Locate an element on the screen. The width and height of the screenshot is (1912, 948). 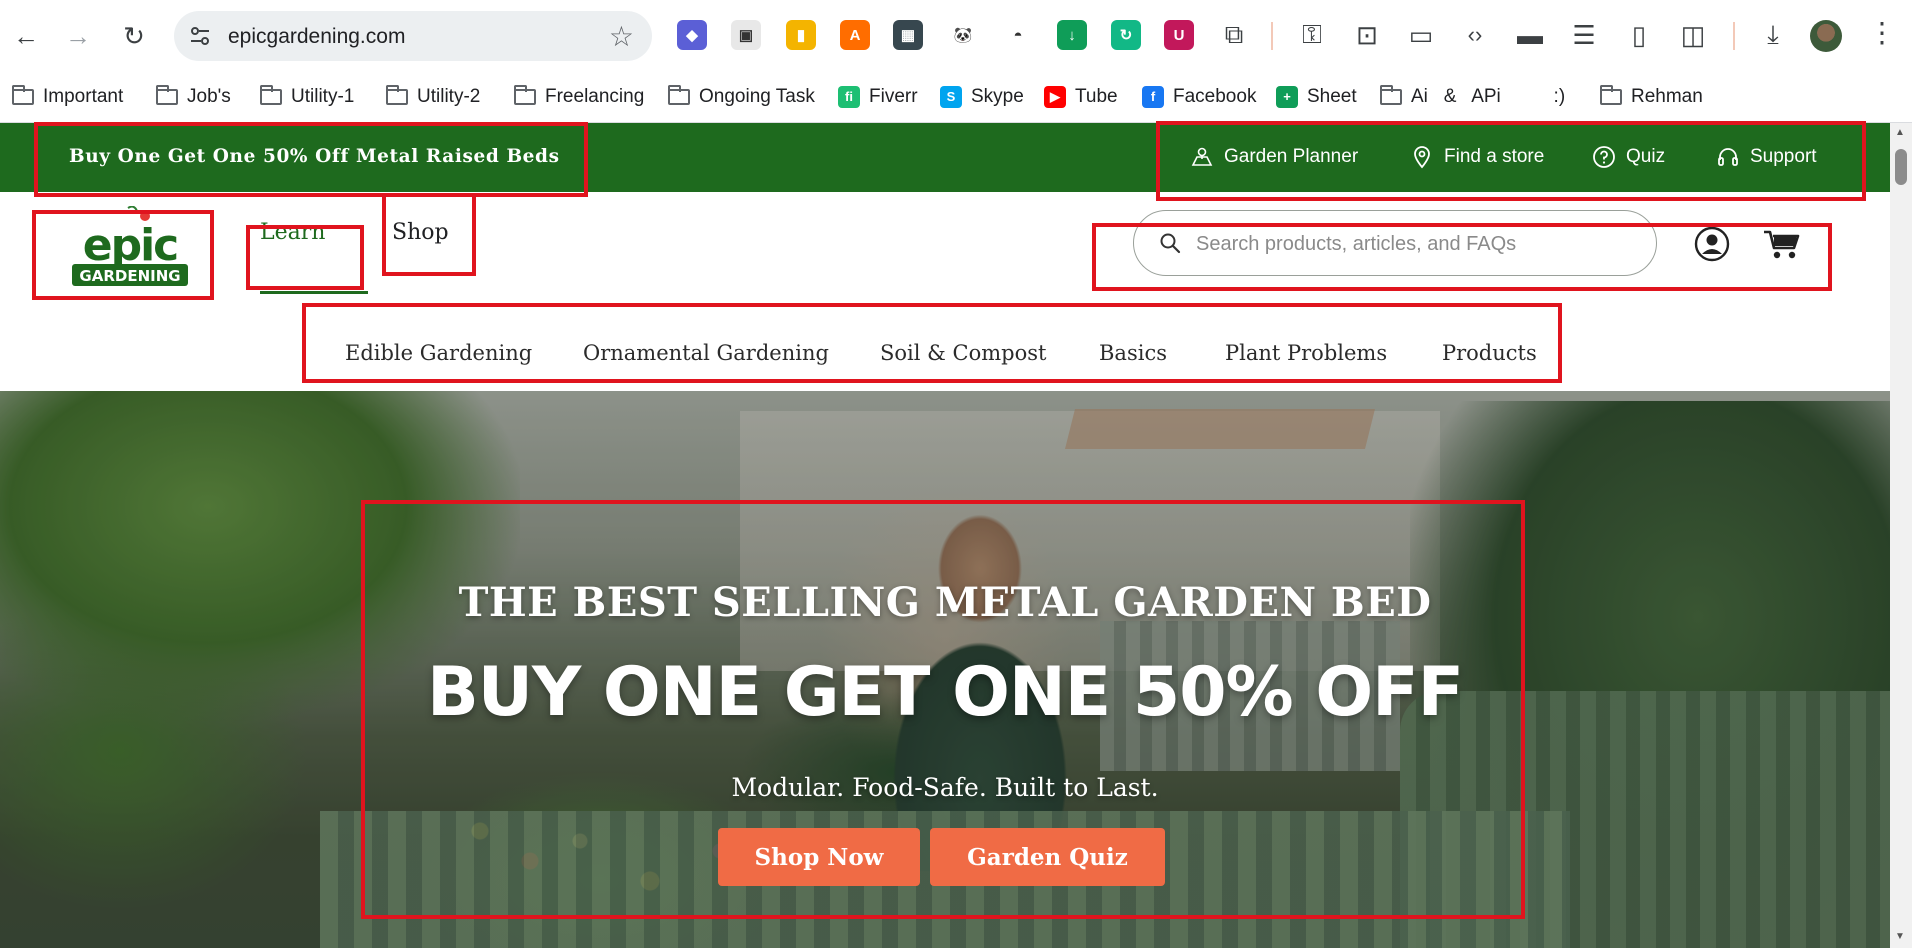
bookmark-label: Skype is located at coordinates (997, 96).